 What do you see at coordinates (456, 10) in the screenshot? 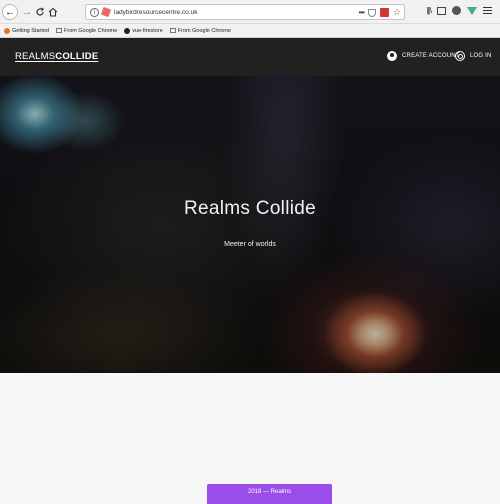
I see `ghostery-icon` at bounding box center [456, 10].